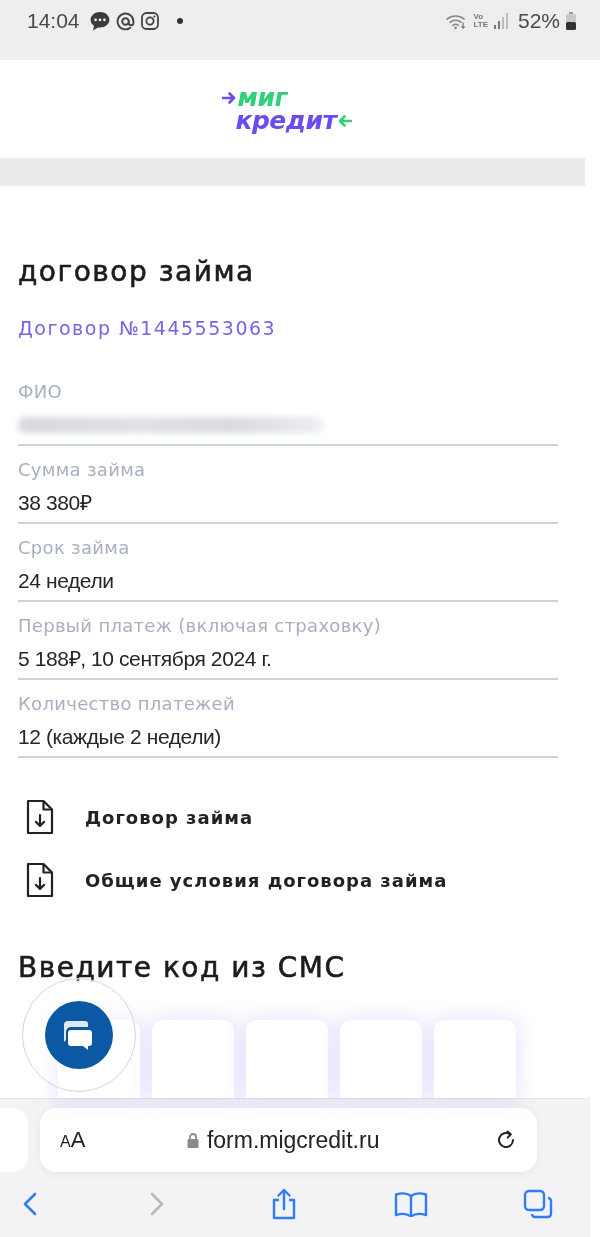  What do you see at coordinates (538, 21) in the screenshot?
I see `battery-percent: 52%` at bounding box center [538, 21].